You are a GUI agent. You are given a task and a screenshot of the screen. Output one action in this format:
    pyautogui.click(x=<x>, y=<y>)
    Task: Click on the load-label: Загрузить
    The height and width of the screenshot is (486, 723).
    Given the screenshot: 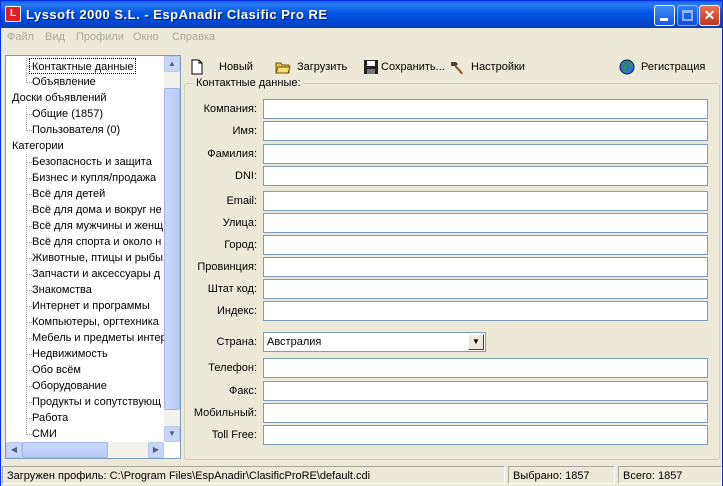 What is the action you would take?
    pyautogui.click(x=322, y=67)
    